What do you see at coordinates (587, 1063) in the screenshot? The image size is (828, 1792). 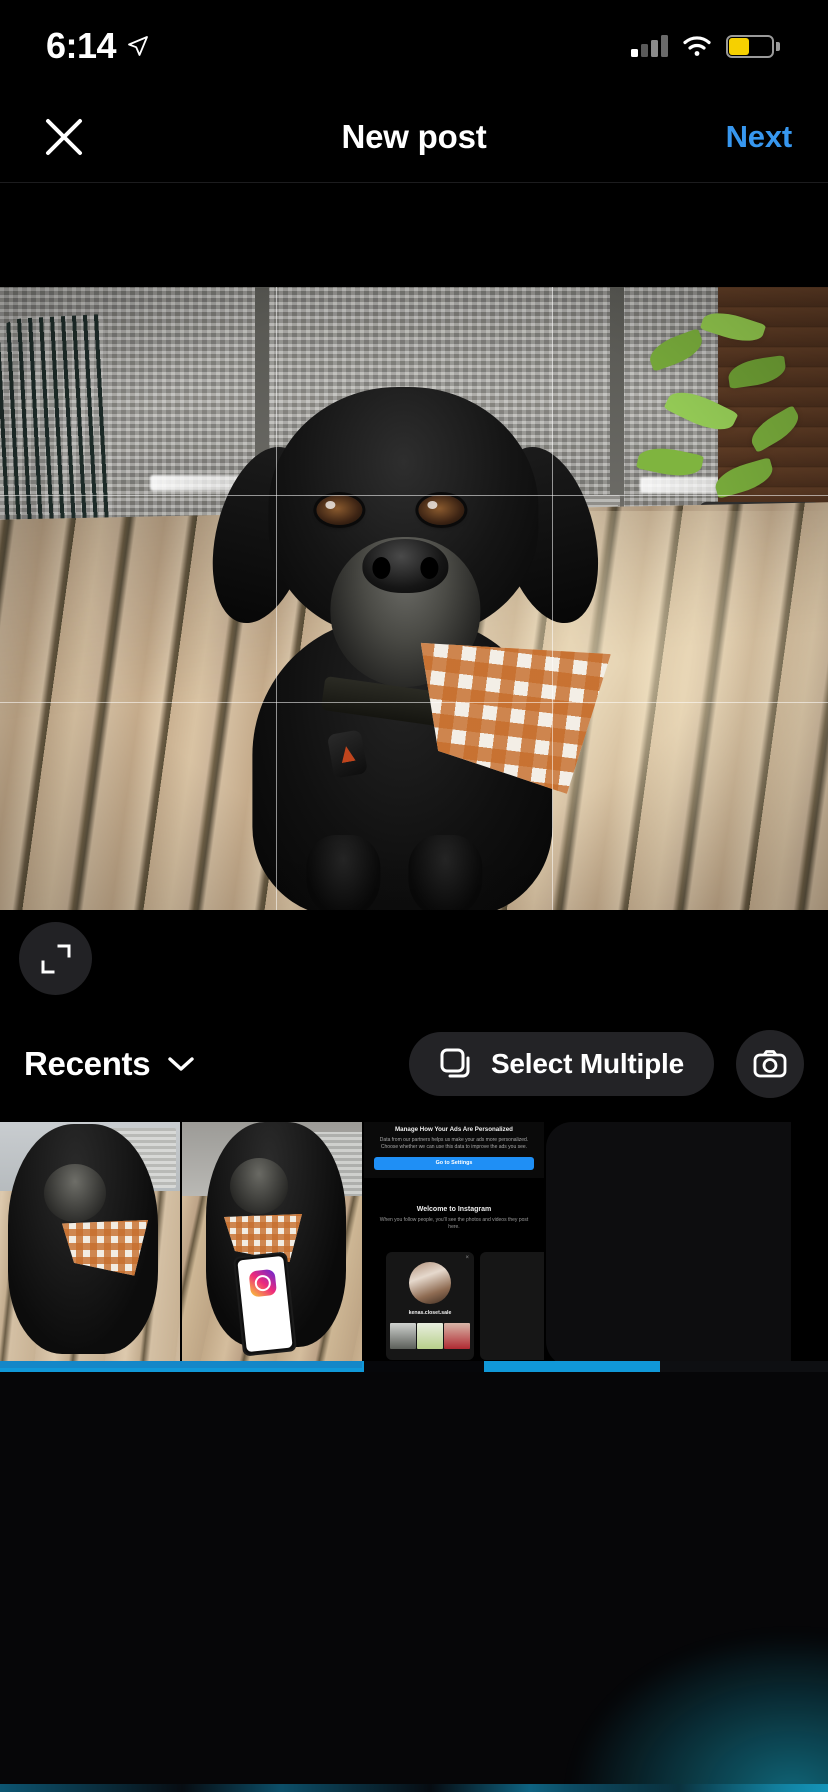 I see `select-multiple-label: Select Multiple` at bounding box center [587, 1063].